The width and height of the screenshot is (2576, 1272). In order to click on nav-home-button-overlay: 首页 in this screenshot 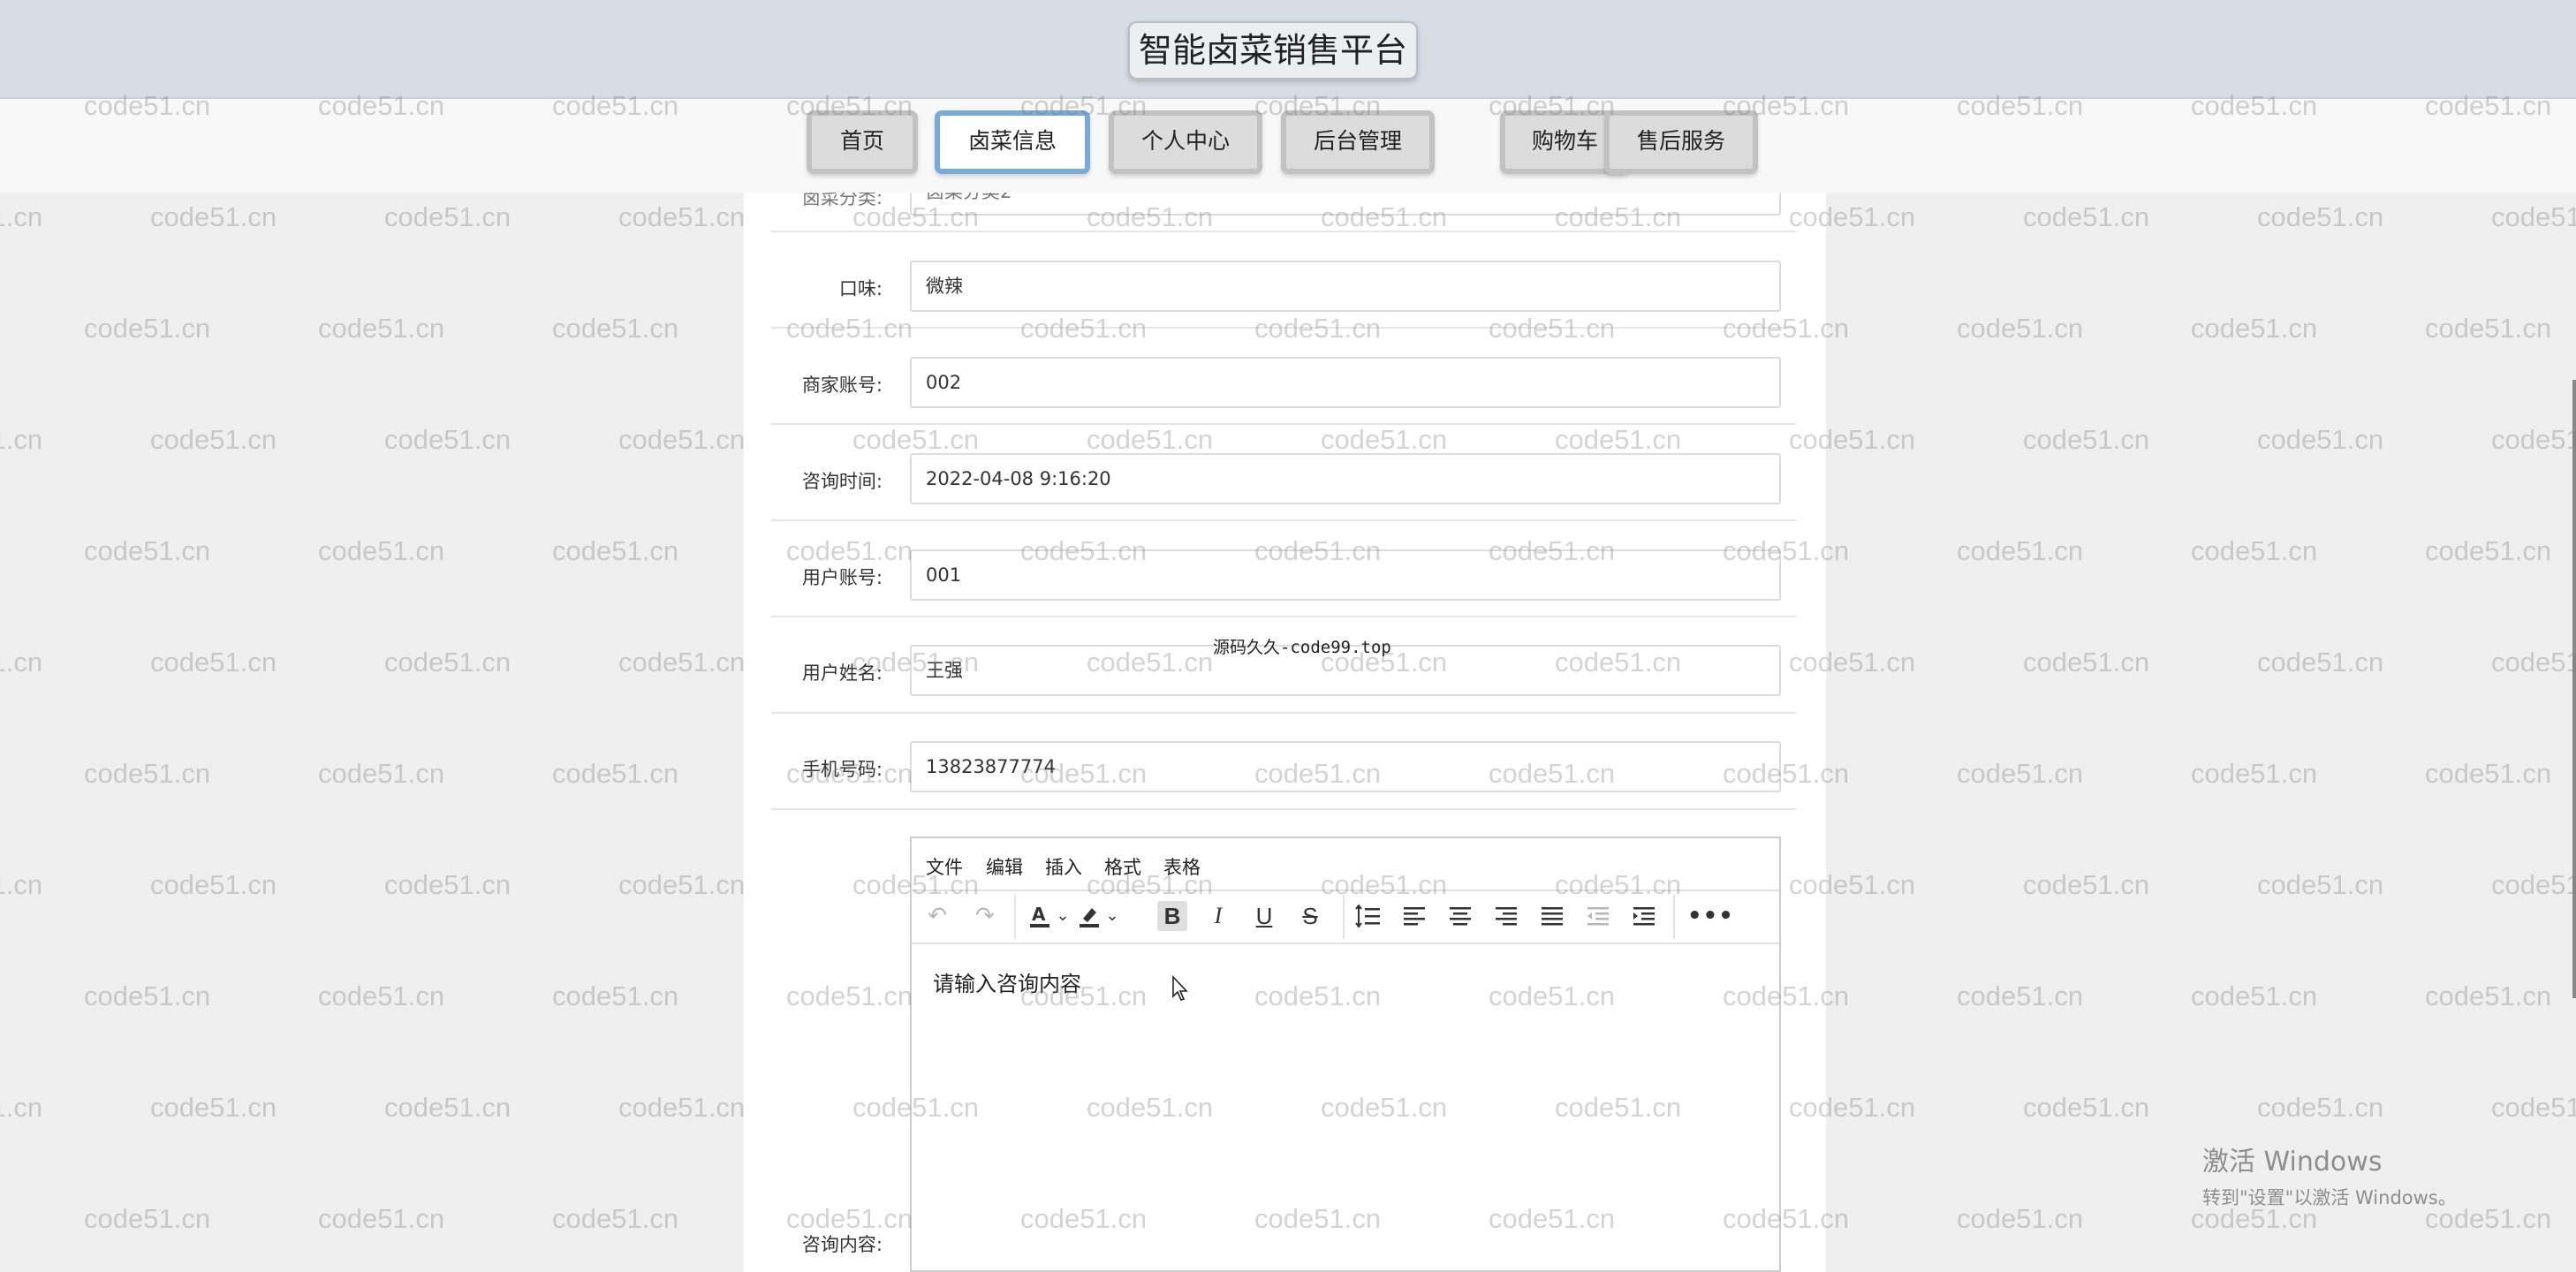, I will do `click(863, 142)`.